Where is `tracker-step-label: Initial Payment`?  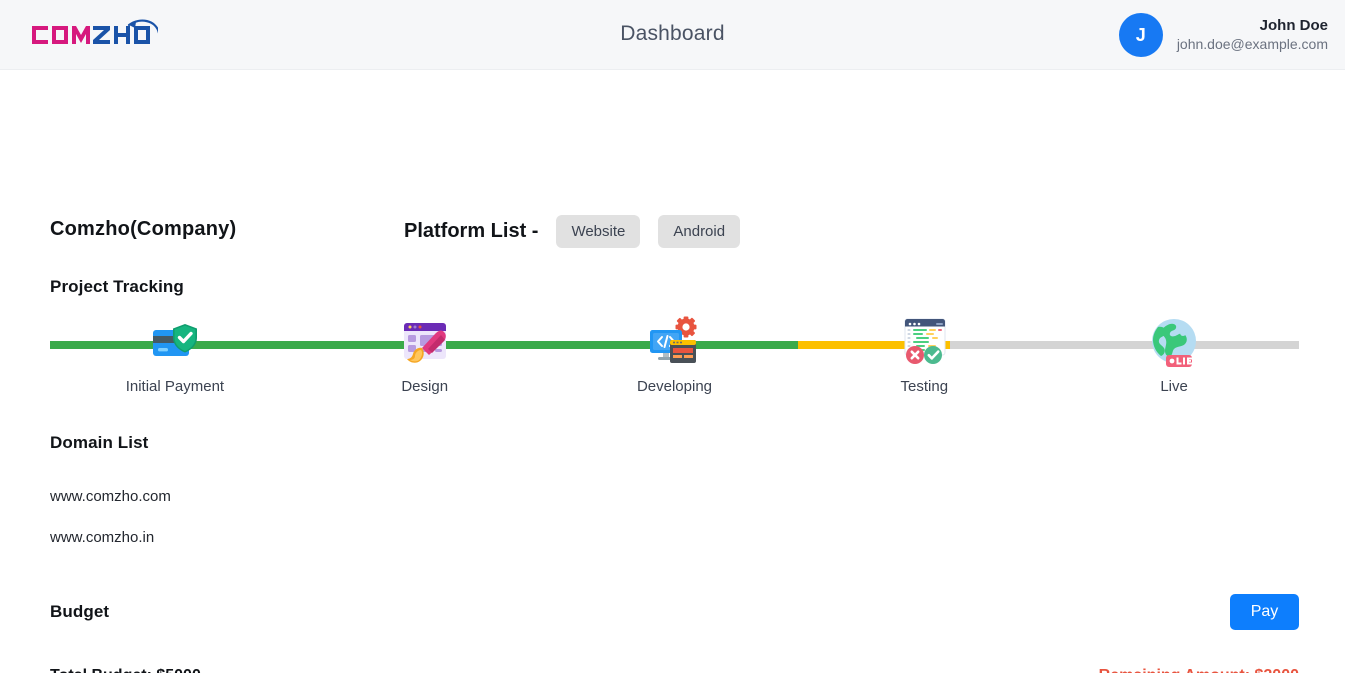 tracker-step-label: Initial Payment is located at coordinates (175, 386).